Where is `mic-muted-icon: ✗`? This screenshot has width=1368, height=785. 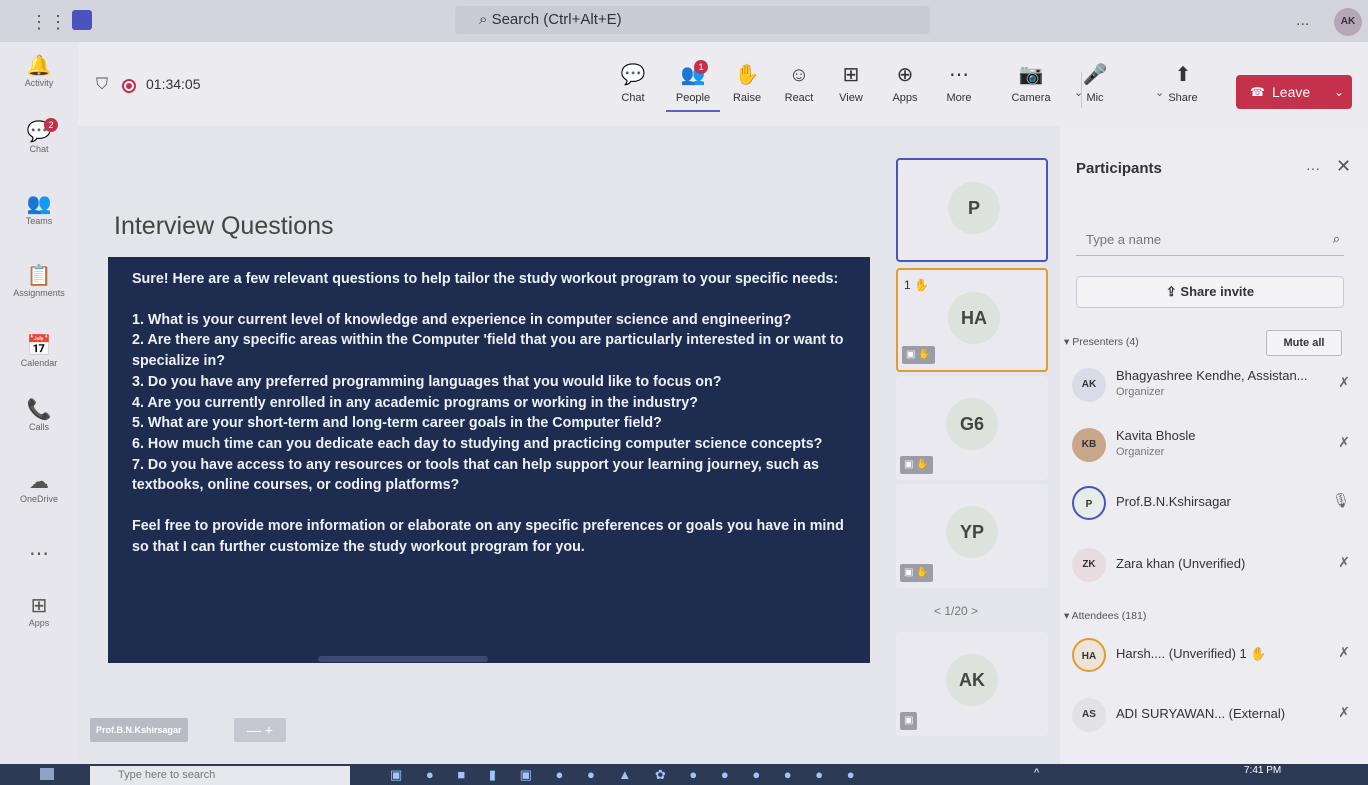
mic-muted-icon: ✗ is located at coordinates (1344, 382).